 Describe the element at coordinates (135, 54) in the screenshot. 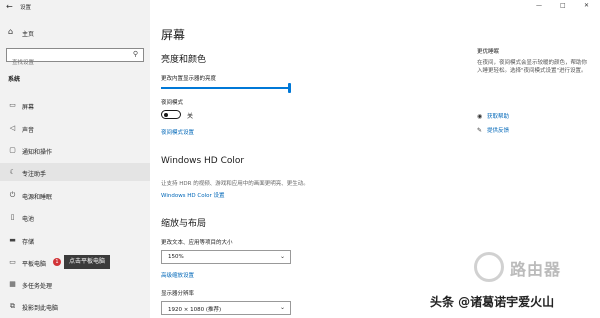

I see `search-icon: ⚲` at that location.